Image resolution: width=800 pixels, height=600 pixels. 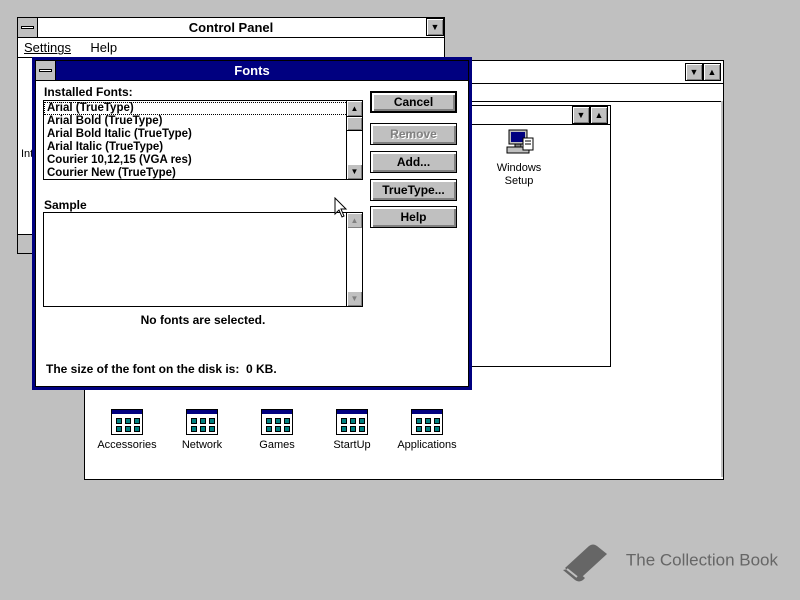 I want to click on watermark-text: The Collection Book, so click(x=701, y=560).